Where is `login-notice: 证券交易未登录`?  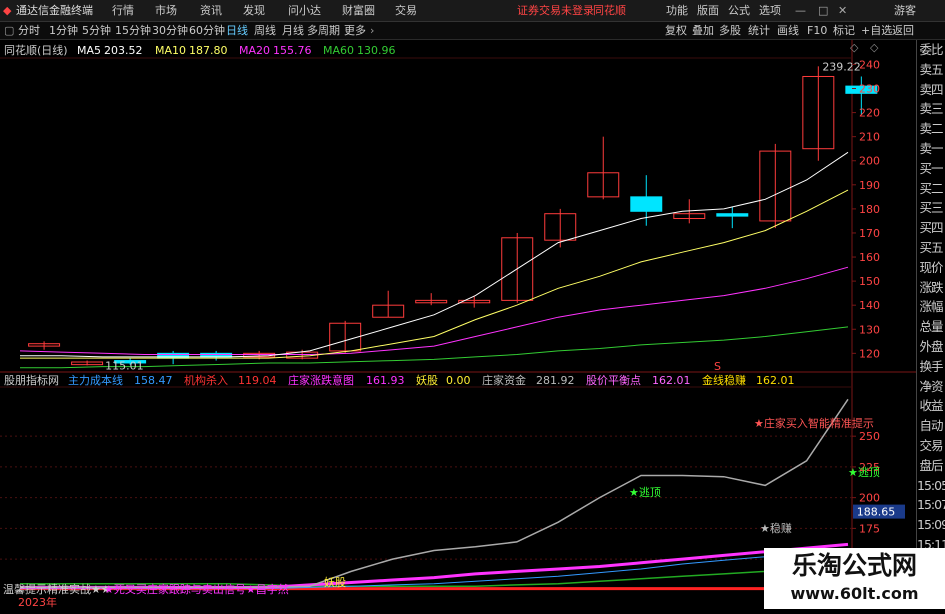
login-notice: 证券交易未登录 is located at coordinates (555, 11).